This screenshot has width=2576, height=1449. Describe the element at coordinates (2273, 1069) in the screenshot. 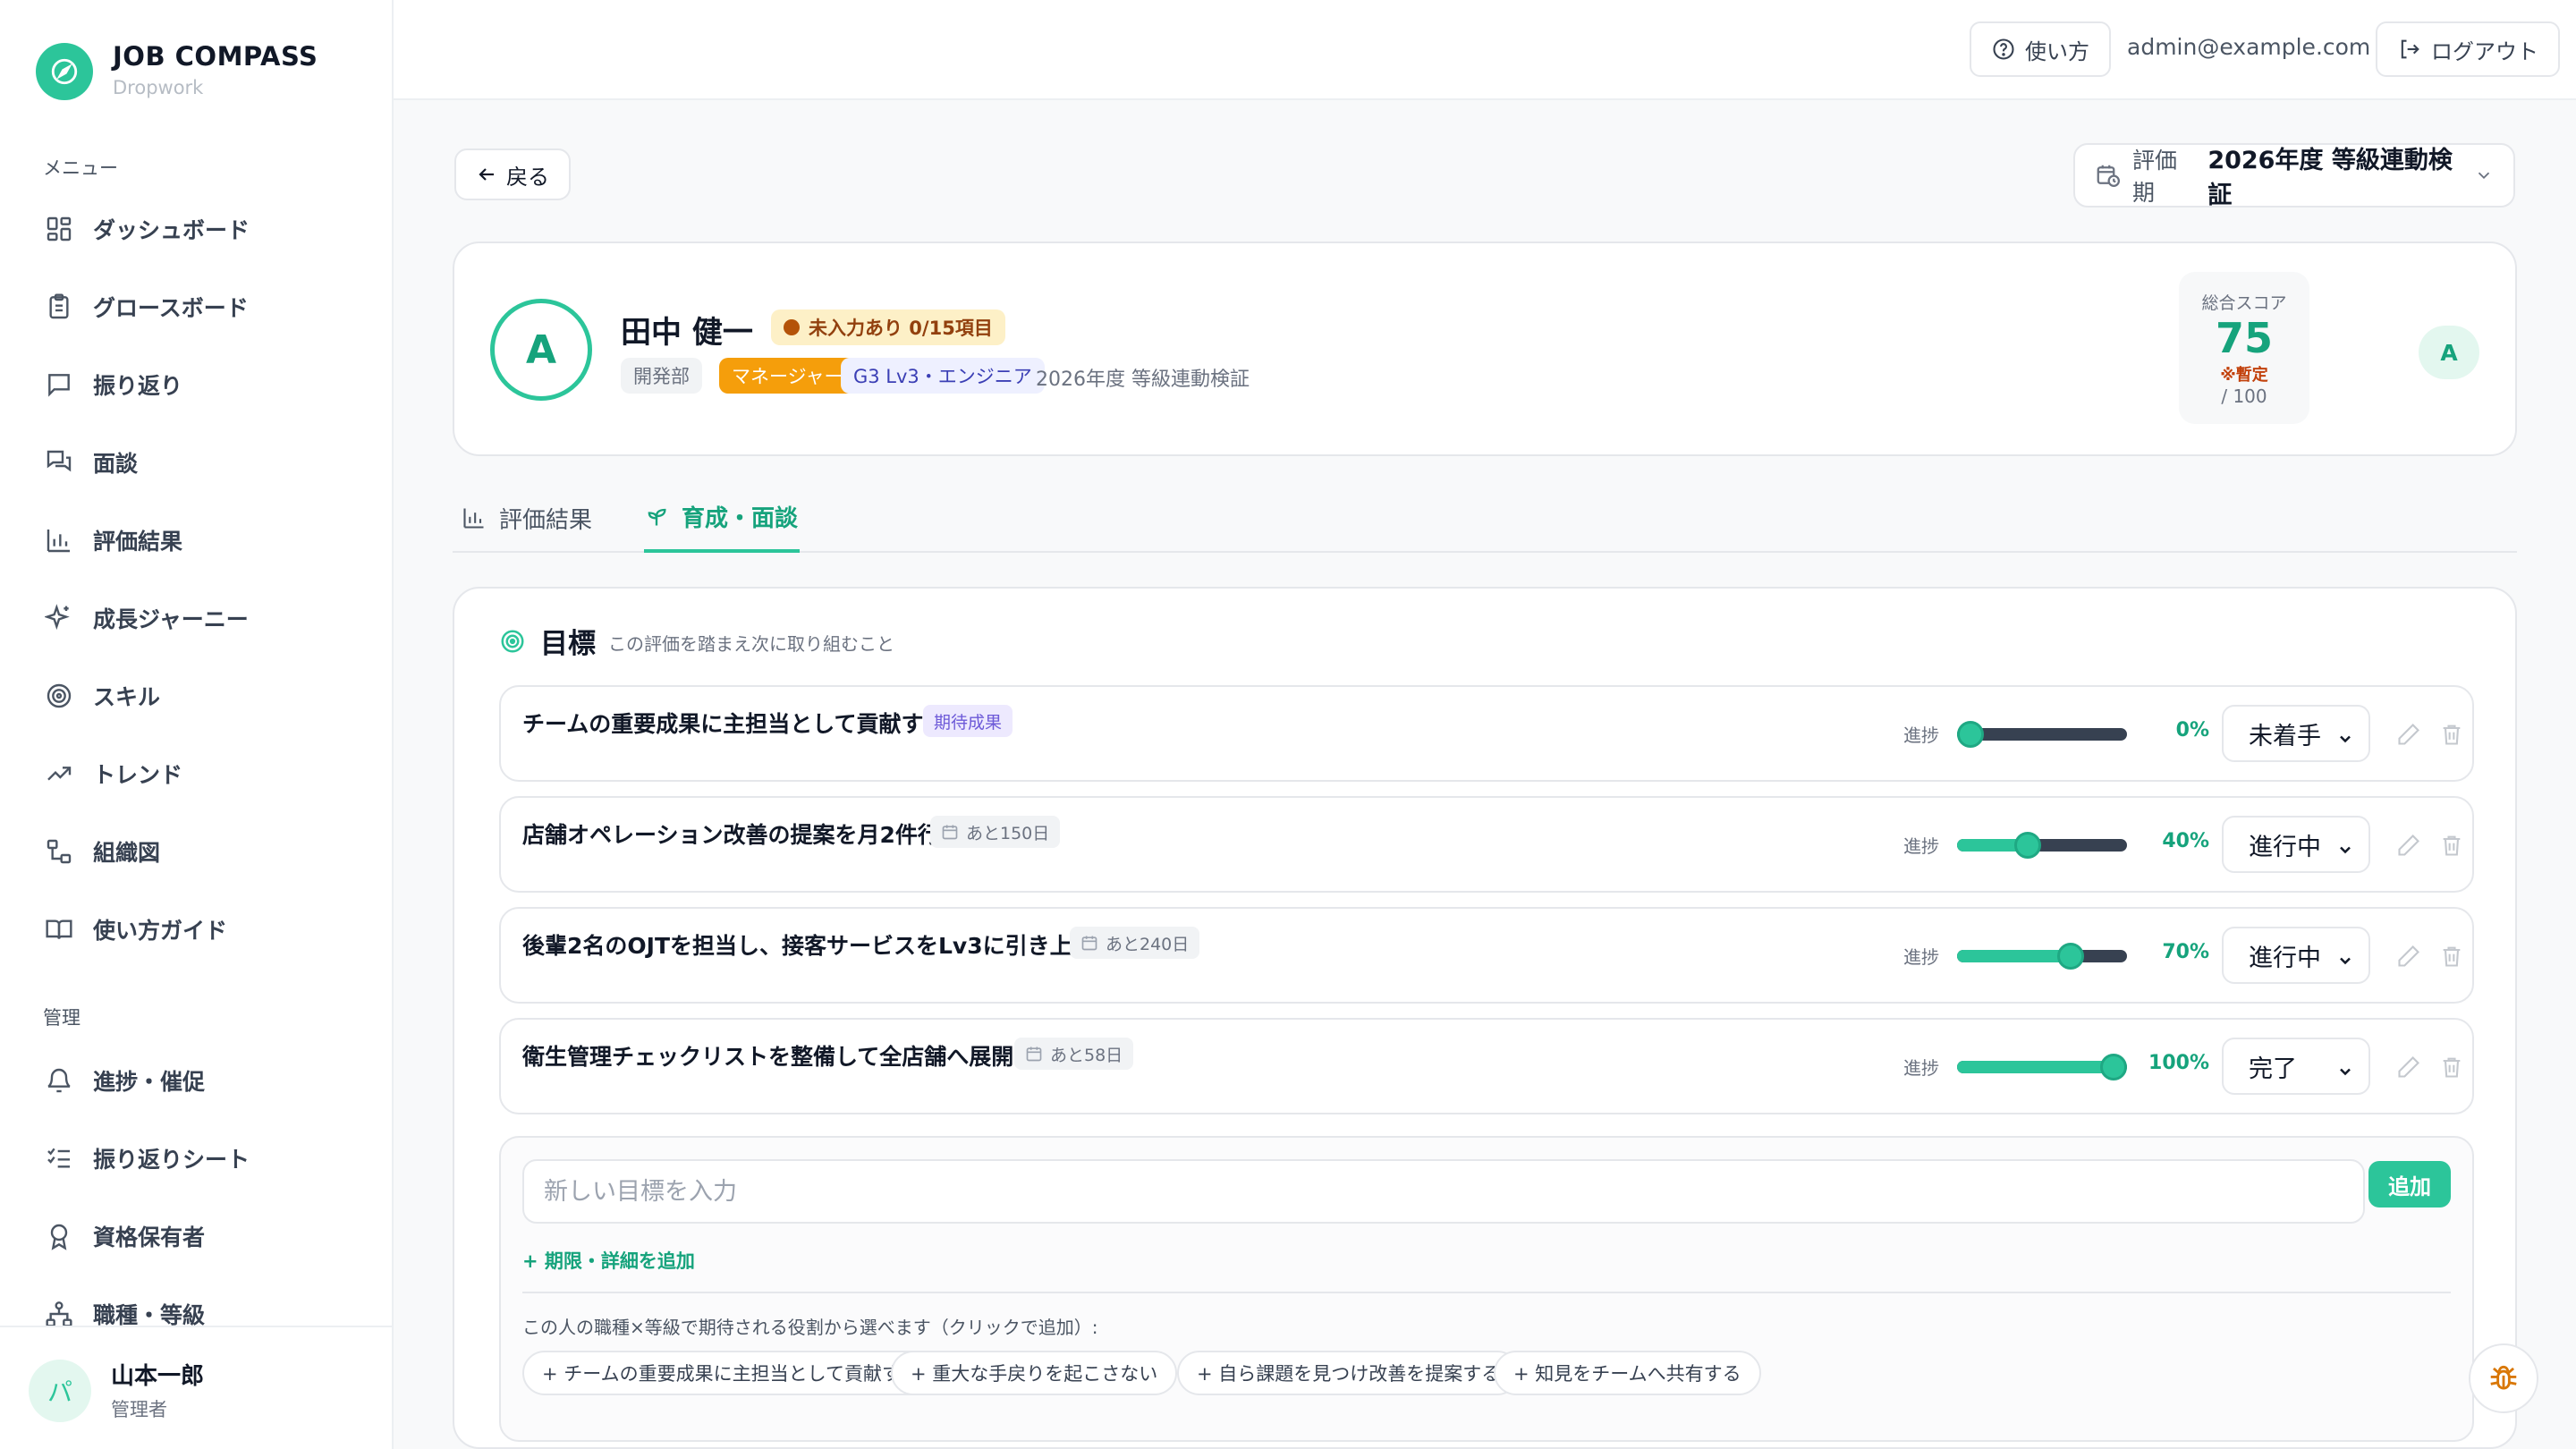

I see `status-value: 完了` at that location.